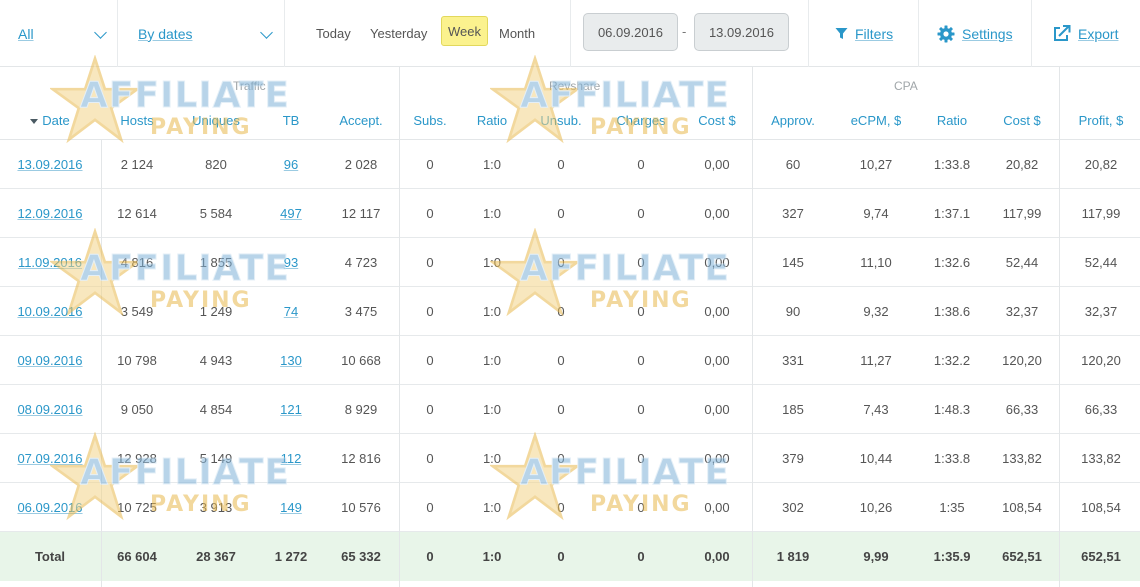  Describe the element at coordinates (361, 262) in the screenshot. I see `cell-accept: 4 723` at that location.